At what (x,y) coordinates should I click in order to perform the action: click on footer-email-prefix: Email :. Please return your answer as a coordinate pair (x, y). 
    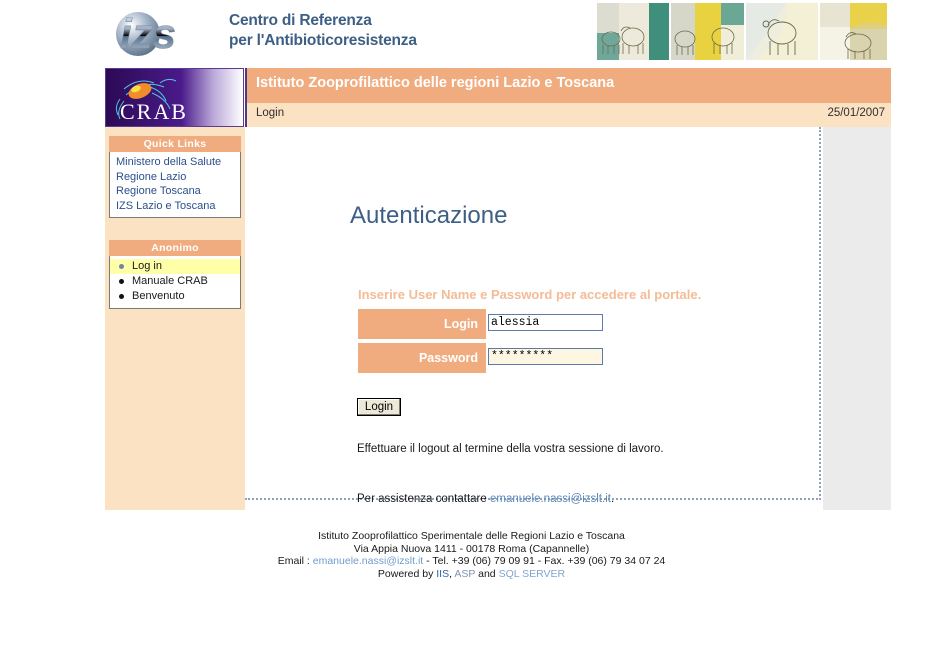
    Looking at the image, I should click on (295, 561).